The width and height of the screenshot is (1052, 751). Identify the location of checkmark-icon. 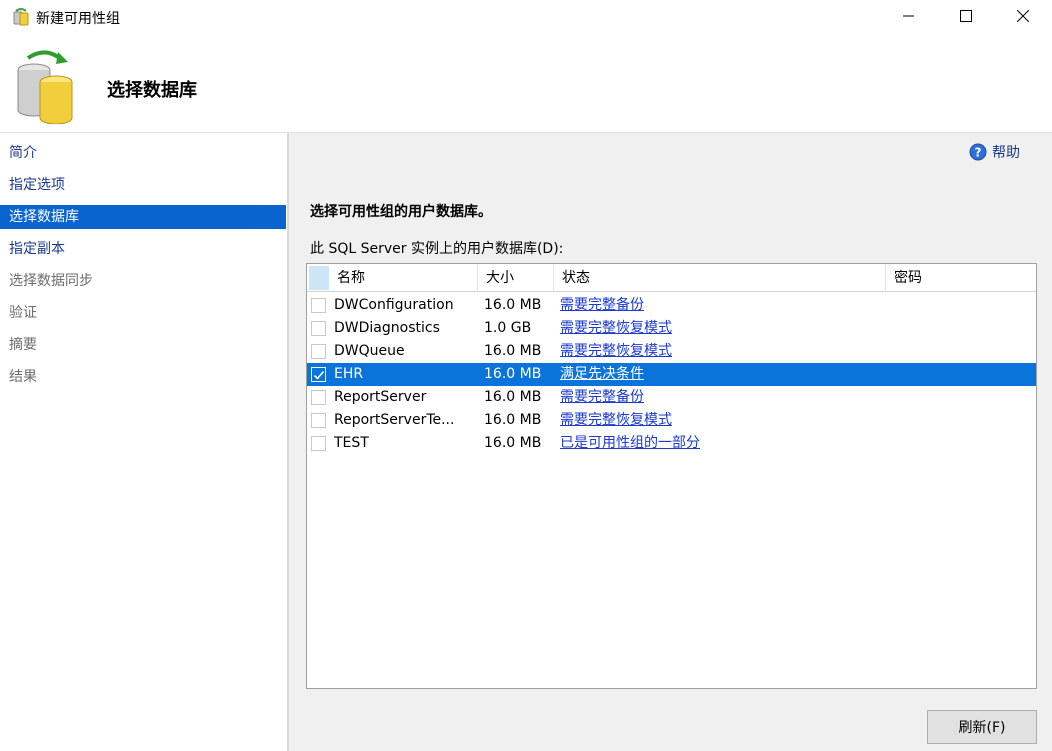
(319, 375).